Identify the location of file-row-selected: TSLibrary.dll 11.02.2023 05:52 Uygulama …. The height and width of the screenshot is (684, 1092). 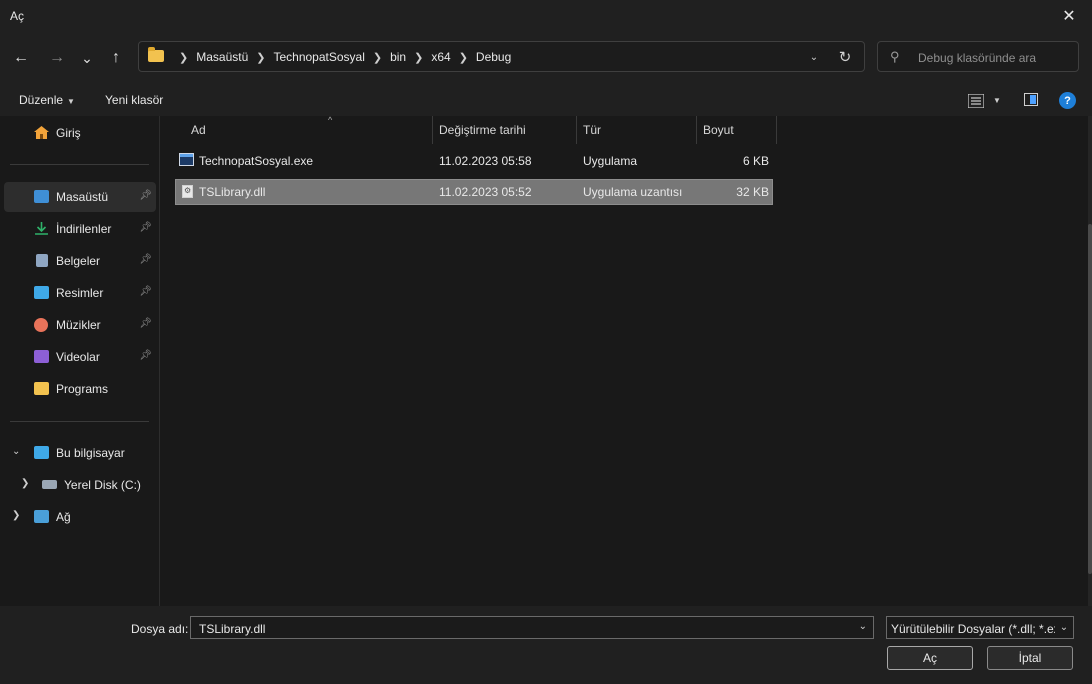
(474, 192).